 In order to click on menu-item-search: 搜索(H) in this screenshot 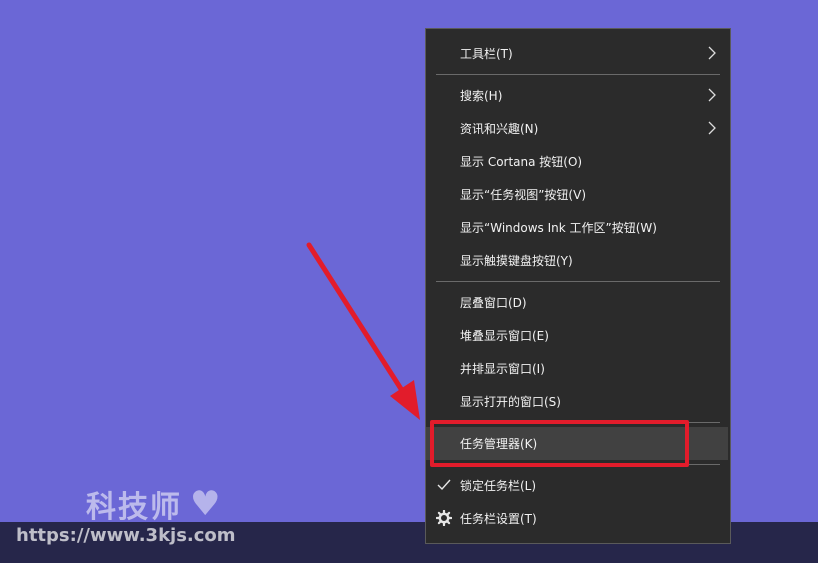, I will do `click(578, 95)`.